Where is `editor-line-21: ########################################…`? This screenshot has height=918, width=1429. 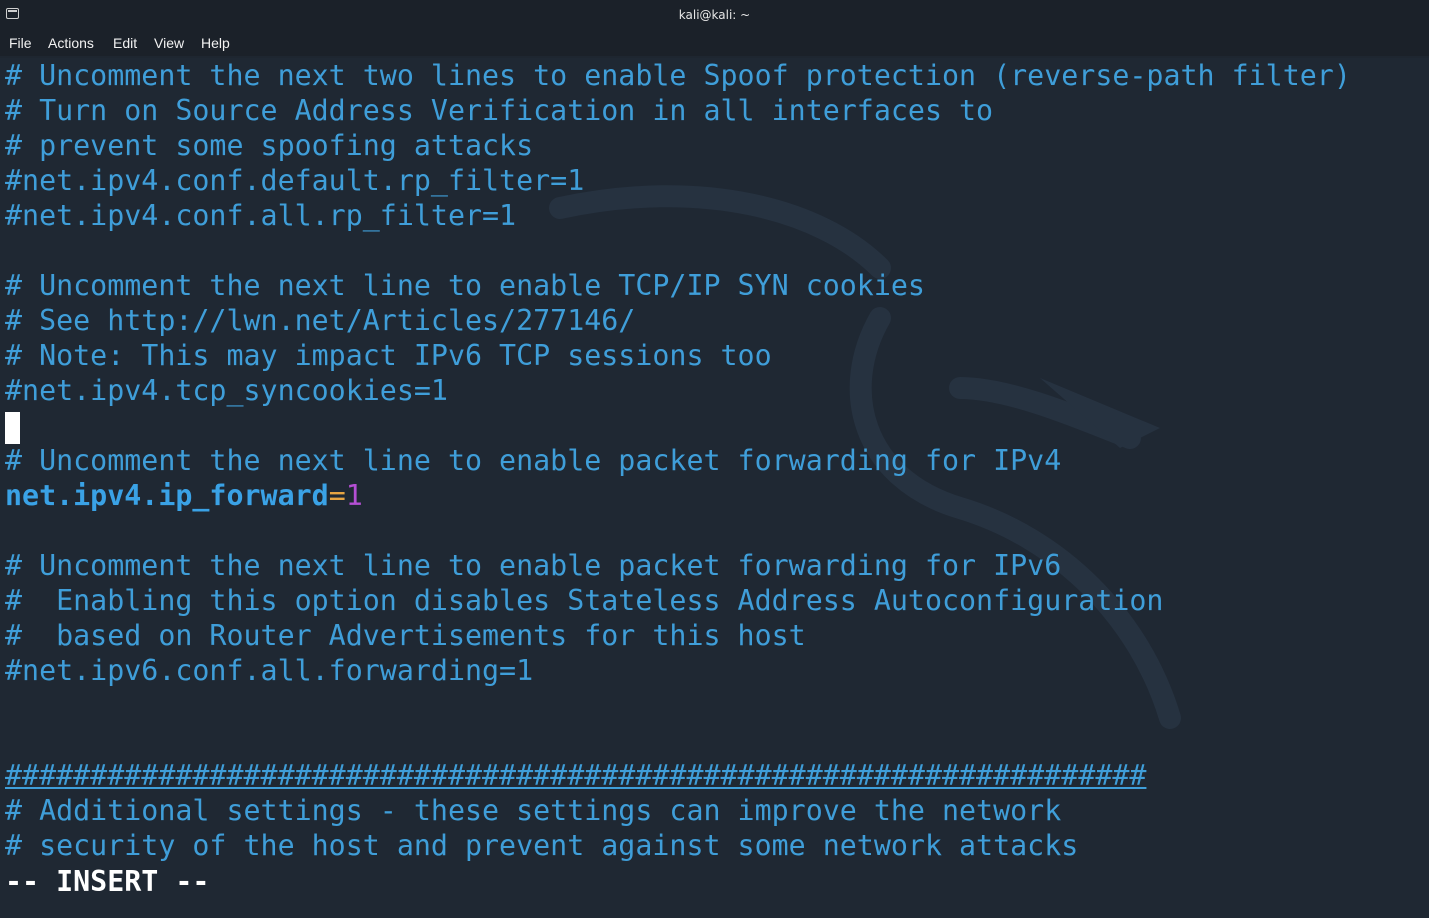
editor-line-21: ########################################… is located at coordinates (576, 775).